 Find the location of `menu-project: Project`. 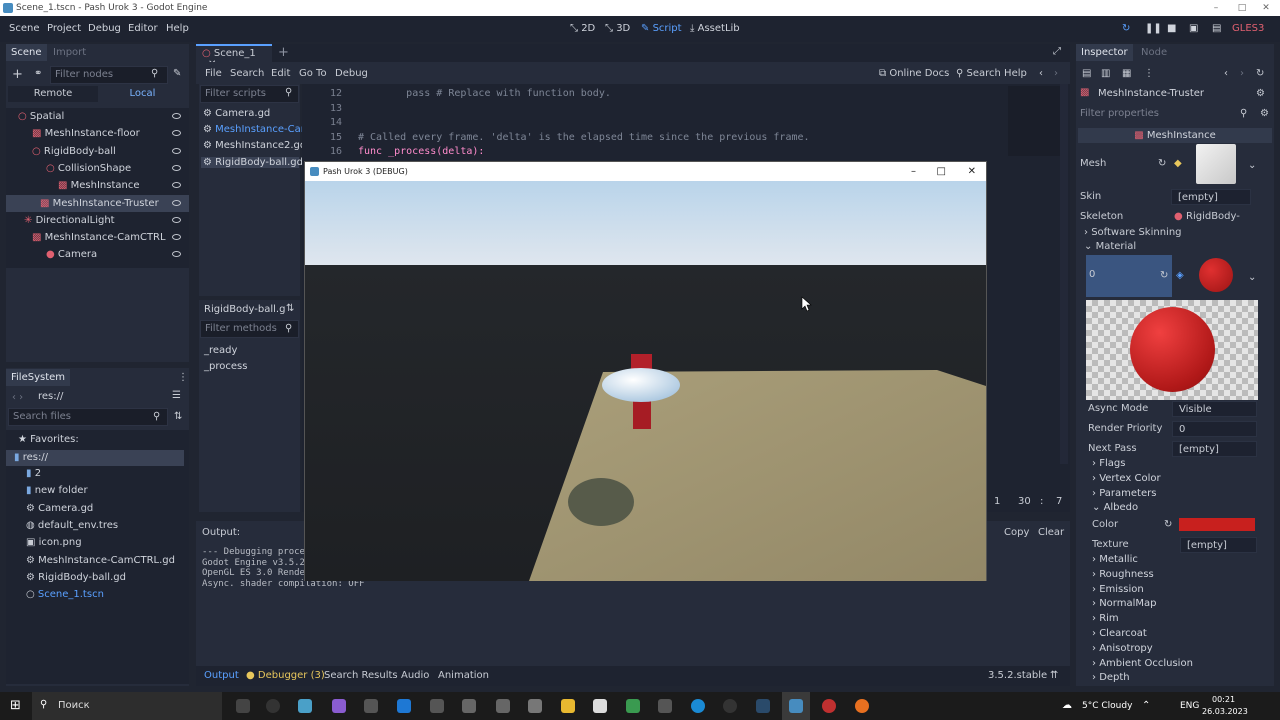

menu-project: Project is located at coordinates (64, 28).